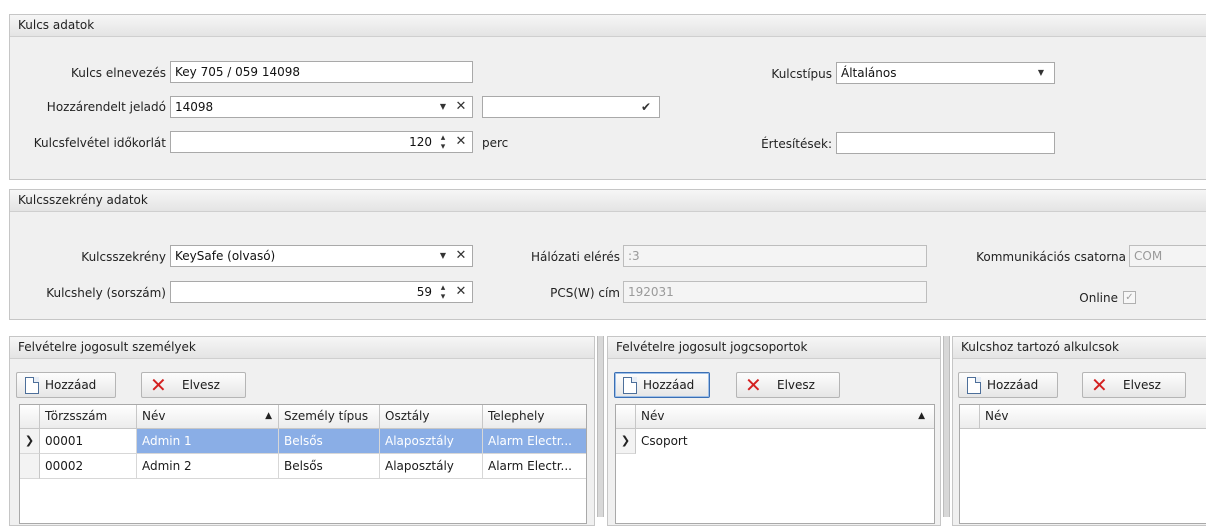 The width and height of the screenshot is (1206, 526). Describe the element at coordinates (534, 417) in the screenshot. I see `column-header-site: Telephely` at that location.